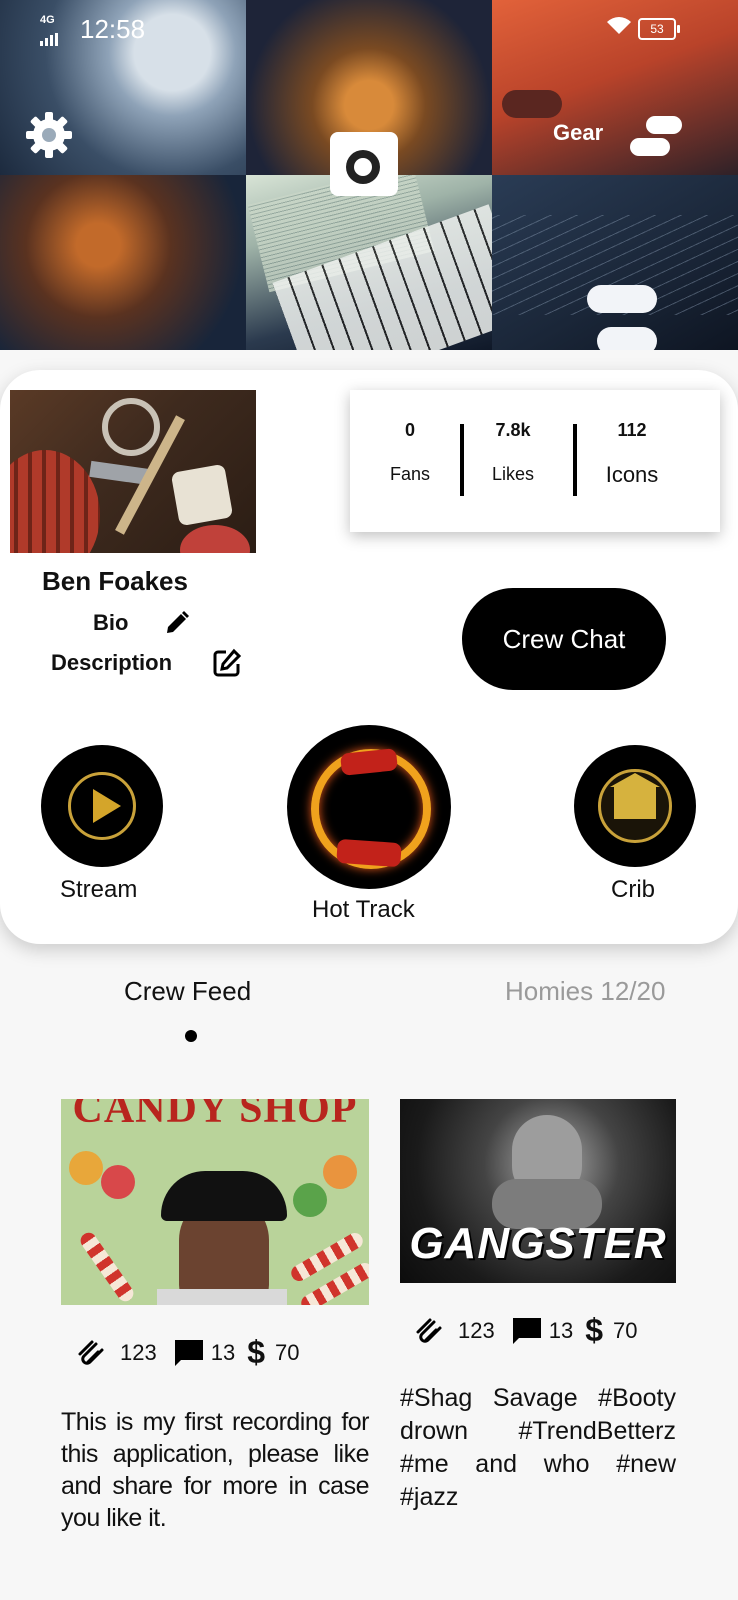 The image size is (738, 1600). I want to click on hot-track-label: Hot Track, so click(363, 909).